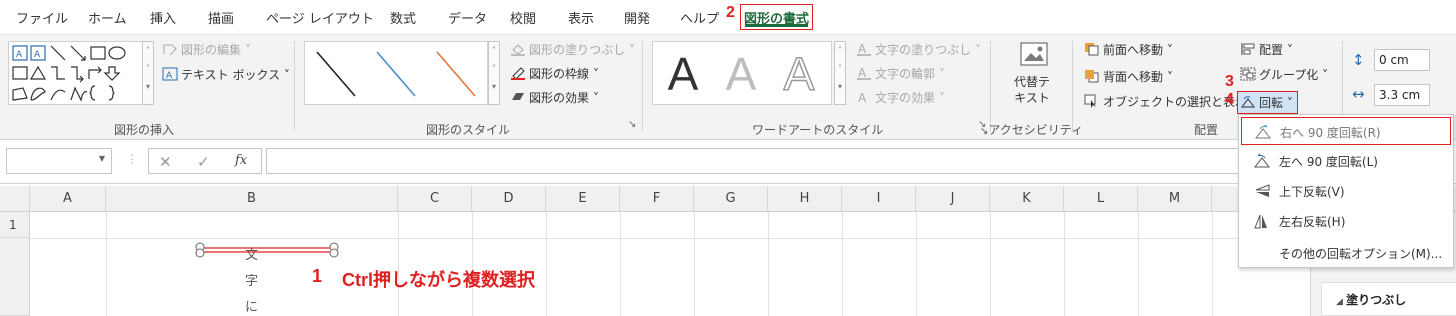 This screenshot has height=316, width=1456. Describe the element at coordinates (396, 73) in the screenshot. I see `shape-styles-gallery` at that location.